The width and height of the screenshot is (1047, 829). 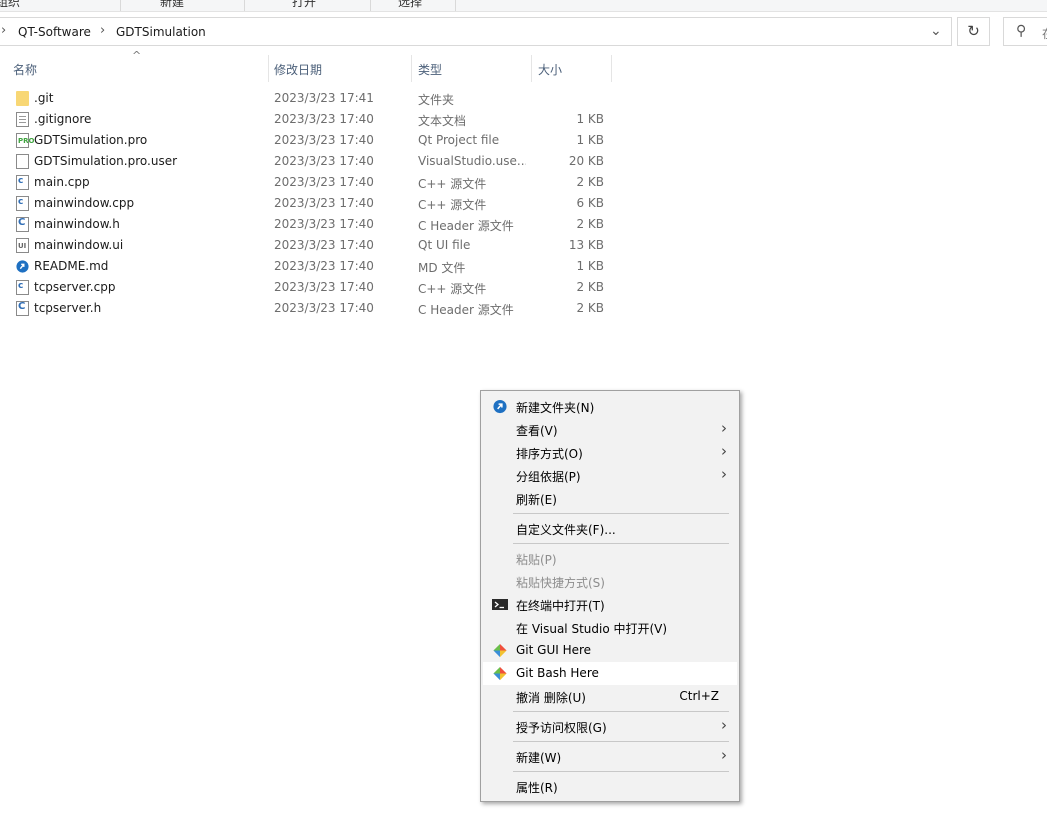 I want to click on file-name: .gitignore, so click(x=63, y=119).